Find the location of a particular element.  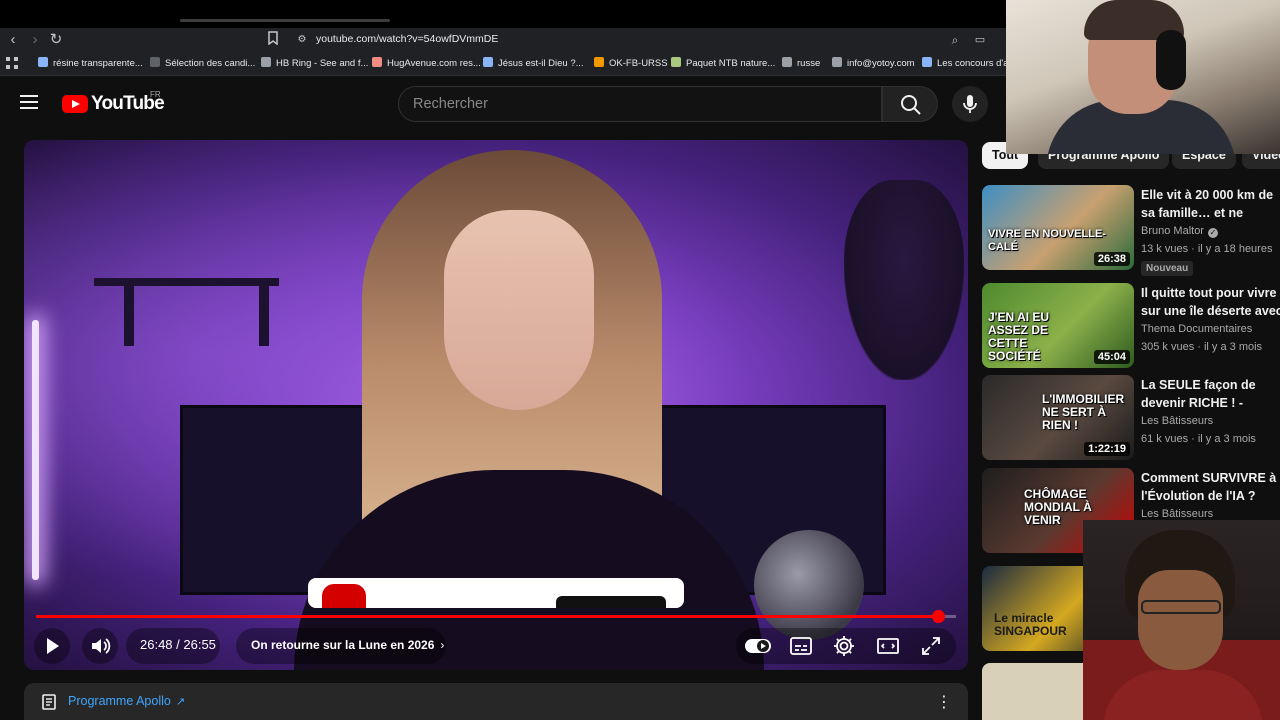

channel-avatar is located at coordinates (344, 596).